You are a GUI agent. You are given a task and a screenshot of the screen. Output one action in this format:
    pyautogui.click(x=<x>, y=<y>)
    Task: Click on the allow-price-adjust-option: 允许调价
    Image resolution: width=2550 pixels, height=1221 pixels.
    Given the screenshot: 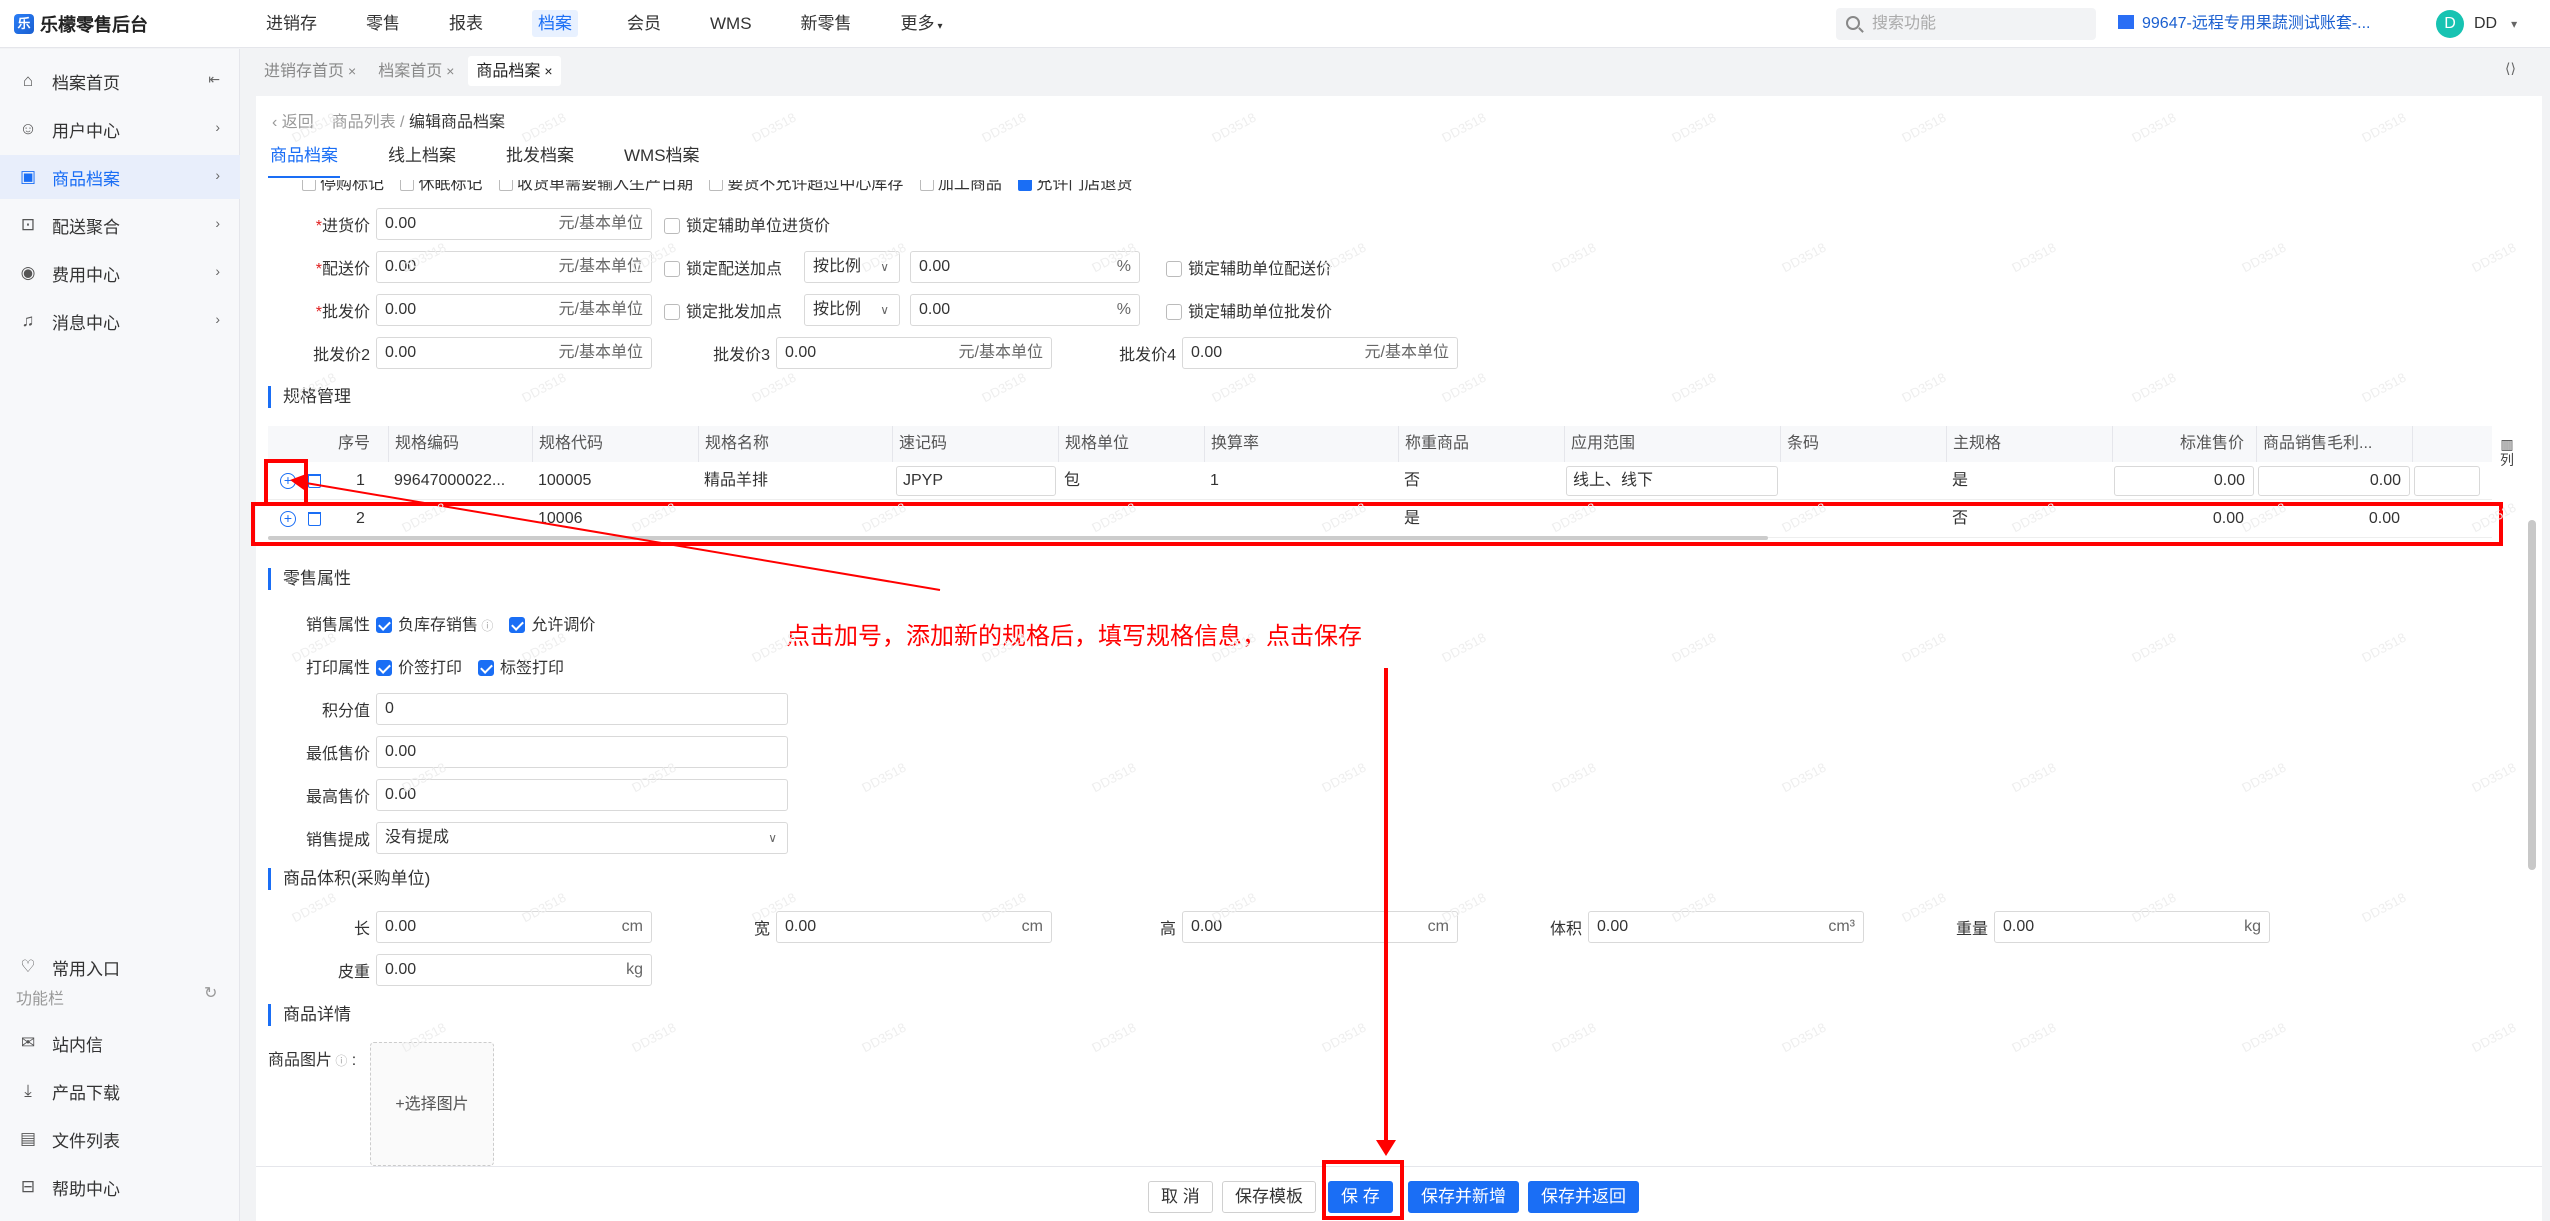 What is the action you would take?
    pyautogui.click(x=552, y=623)
    